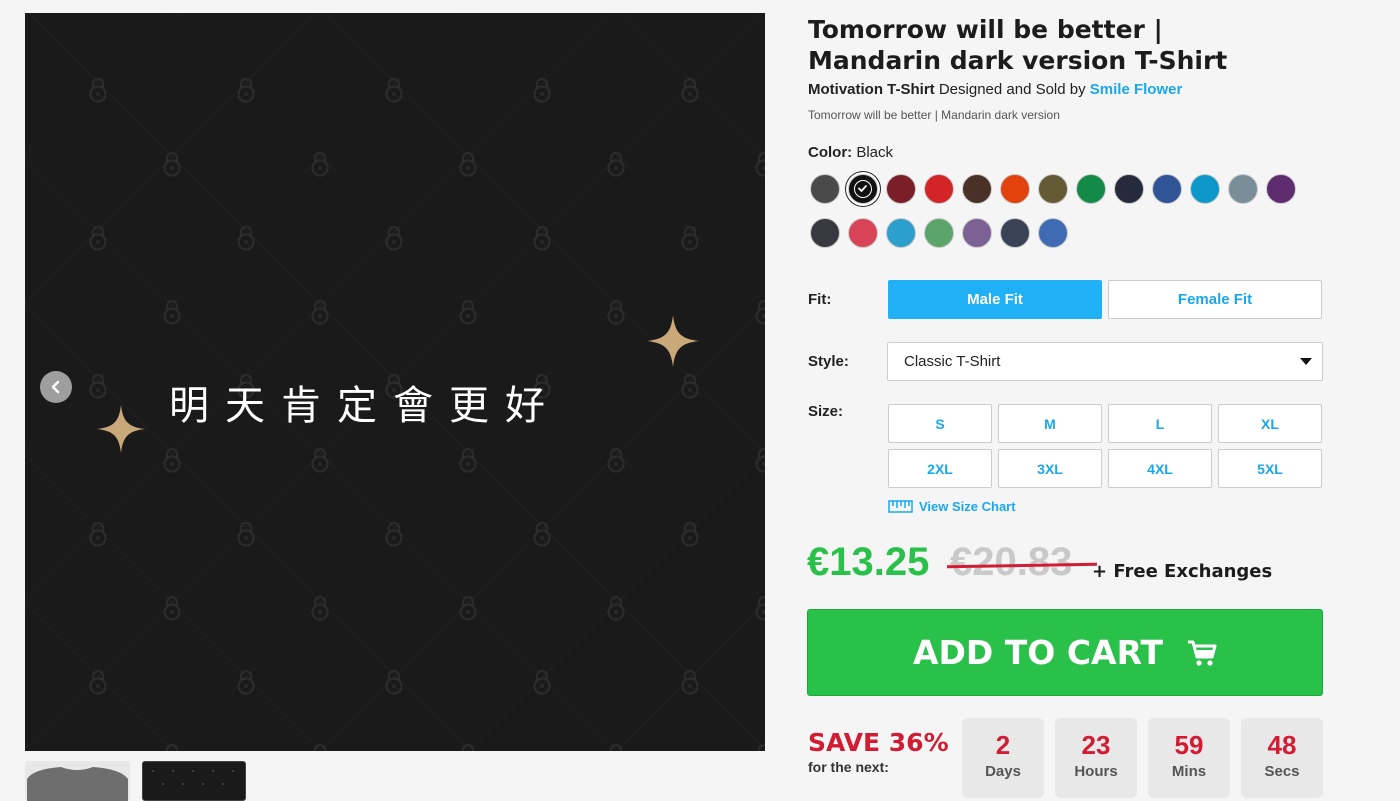 This screenshot has height=801, width=1400. I want to click on color-swatch-heather-green, so click(939, 233).